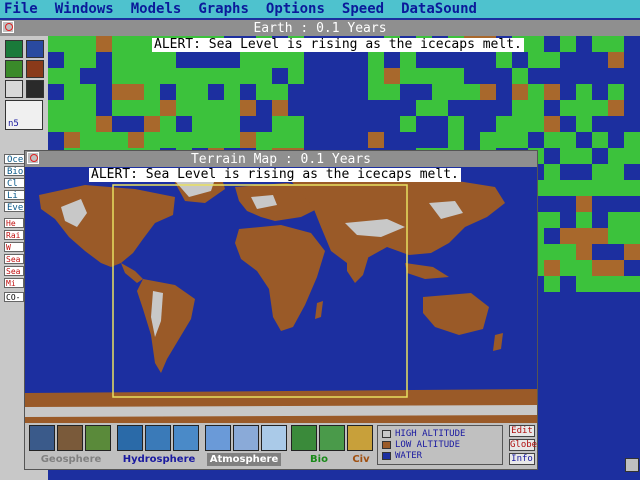 The width and height of the screenshot is (640, 480). Describe the element at coordinates (300, 9) in the screenshot. I see `menu-options: Options` at that location.